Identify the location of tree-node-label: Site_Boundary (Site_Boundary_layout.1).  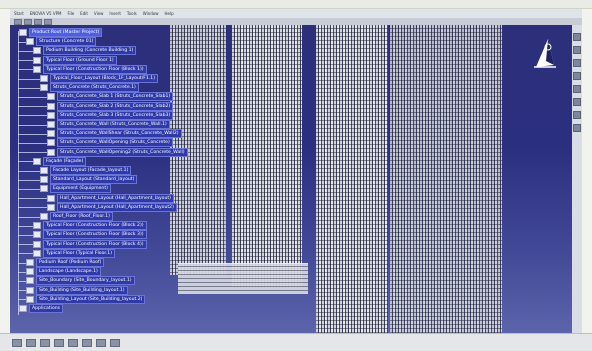
(85, 281).